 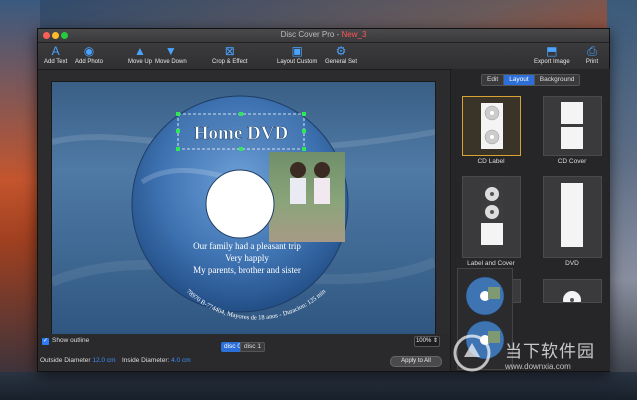 I want to click on export-image-button: ⬒ Export Image, so click(x=552, y=54).